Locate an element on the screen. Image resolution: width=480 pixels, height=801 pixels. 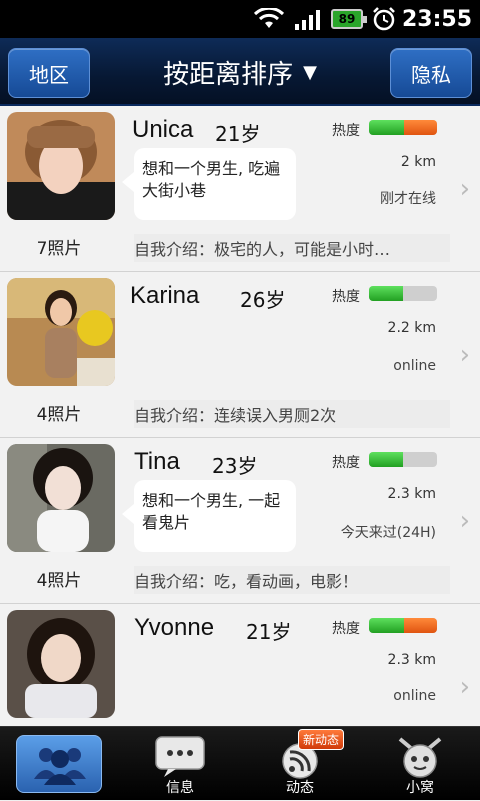
home-mascot-icon is located at coordinates (420, 757).